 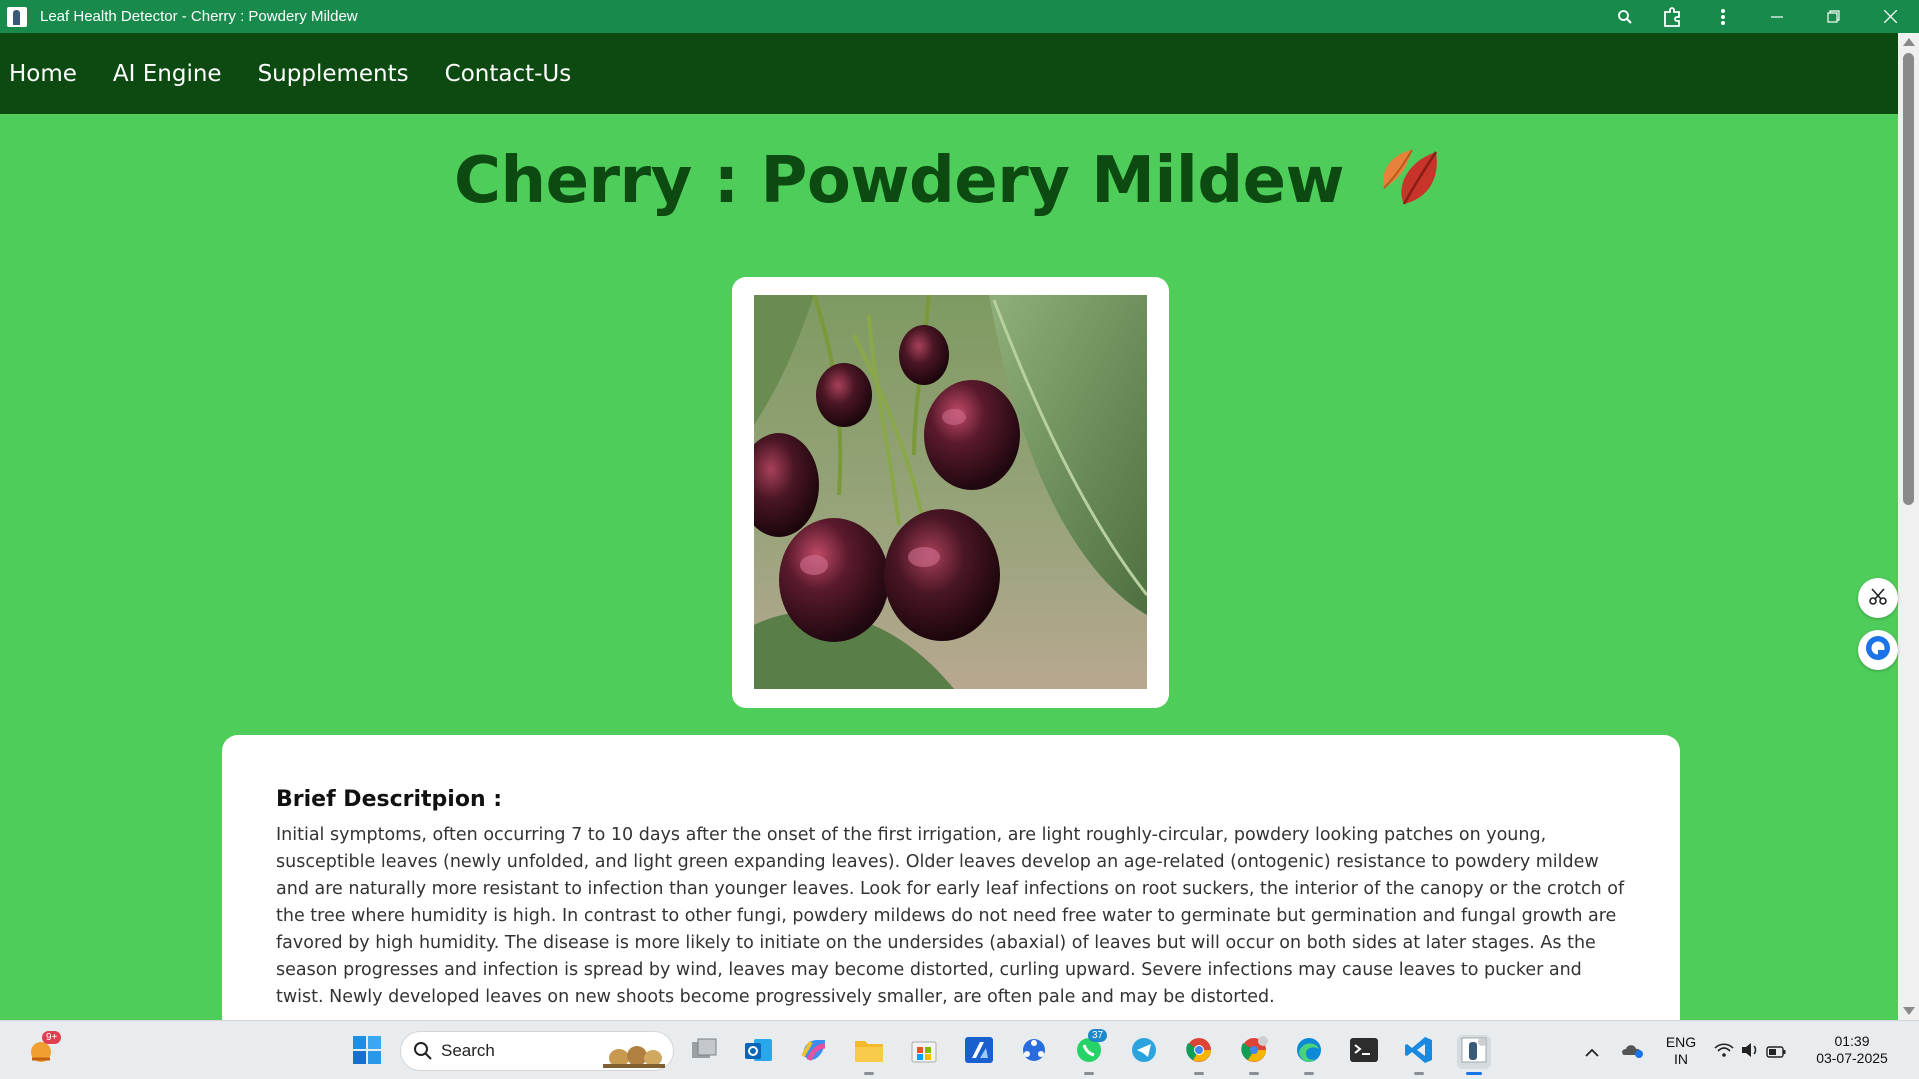 I want to click on clock: 01:39 03-07-2025, so click(x=1852, y=1050).